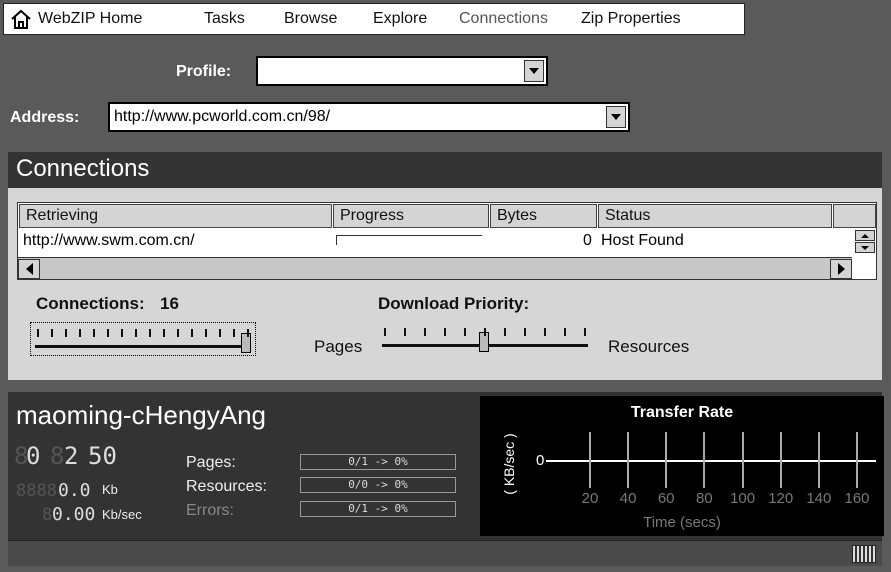  What do you see at coordinates (175, 216) in the screenshot?
I see `column-header-retrieving: Retrieving` at bounding box center [175, 216].